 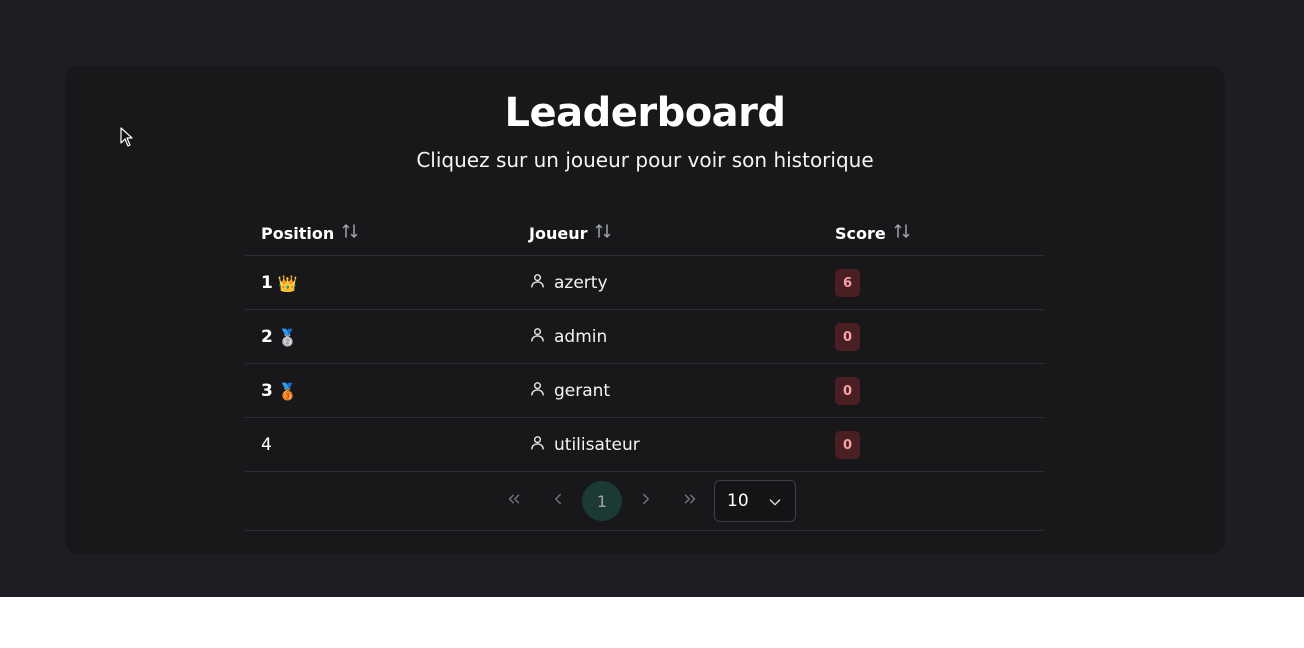 I want to click on page-size-value: 10, so click(x=738, y=501).